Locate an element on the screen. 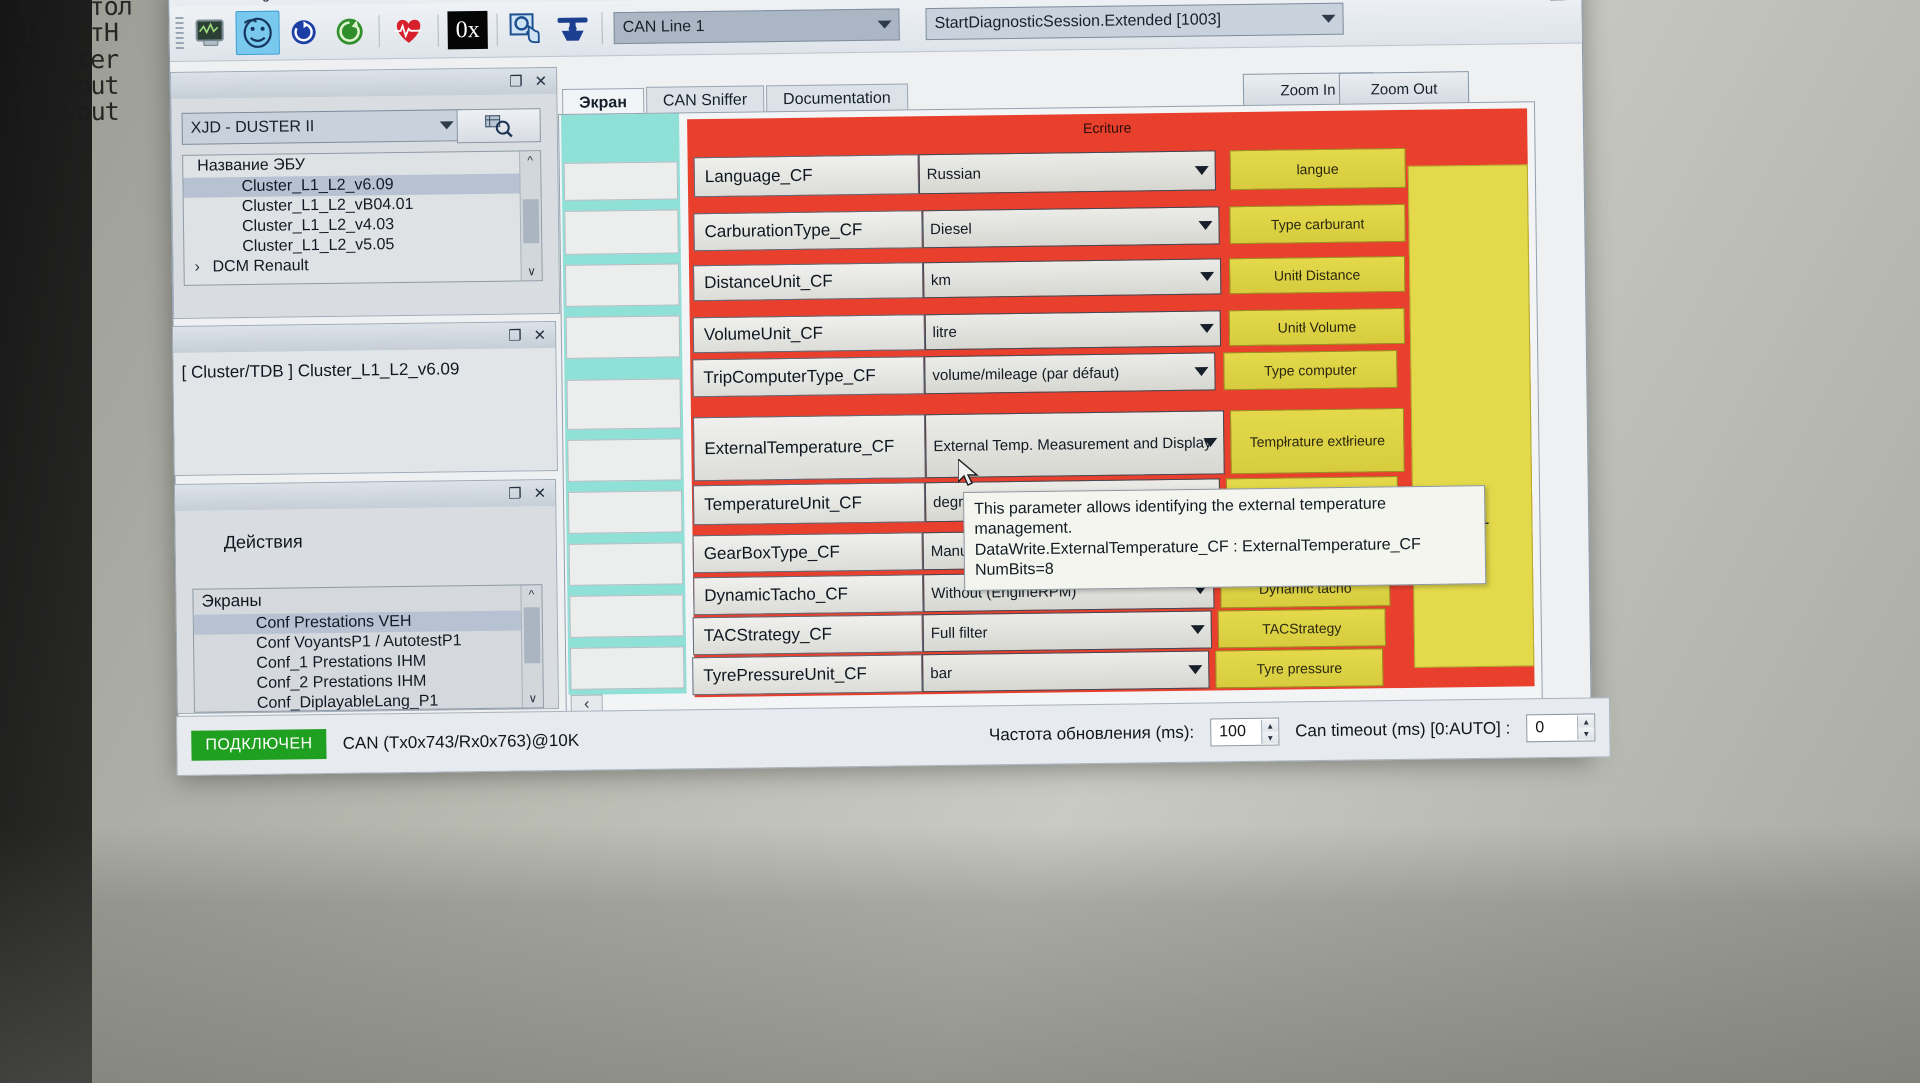 This screenshot has height=1083, width=1920. param-action-button: langue is located at coordinates (1318, 169).